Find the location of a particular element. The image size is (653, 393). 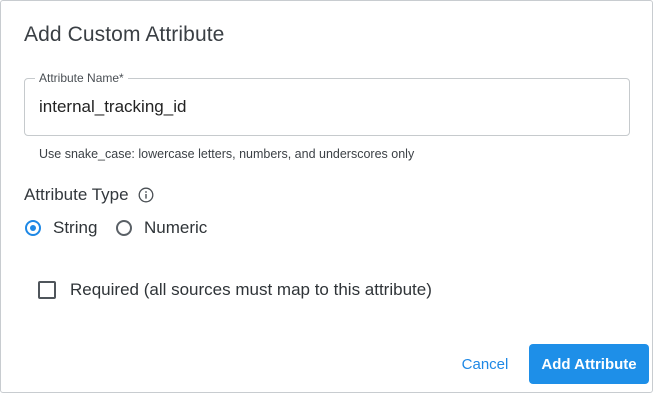

radio-option-numeric: Numeric is located at coordinates (161, 228).